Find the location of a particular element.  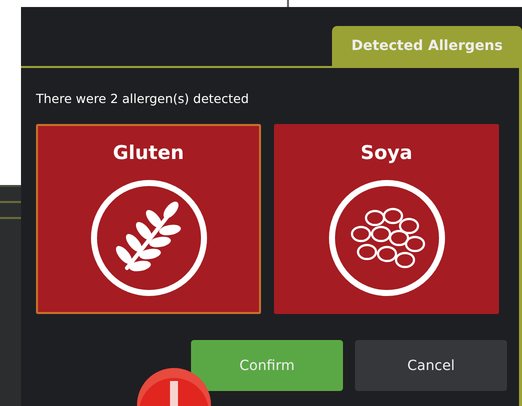

beans-icon is located at coordinates (386, 238).